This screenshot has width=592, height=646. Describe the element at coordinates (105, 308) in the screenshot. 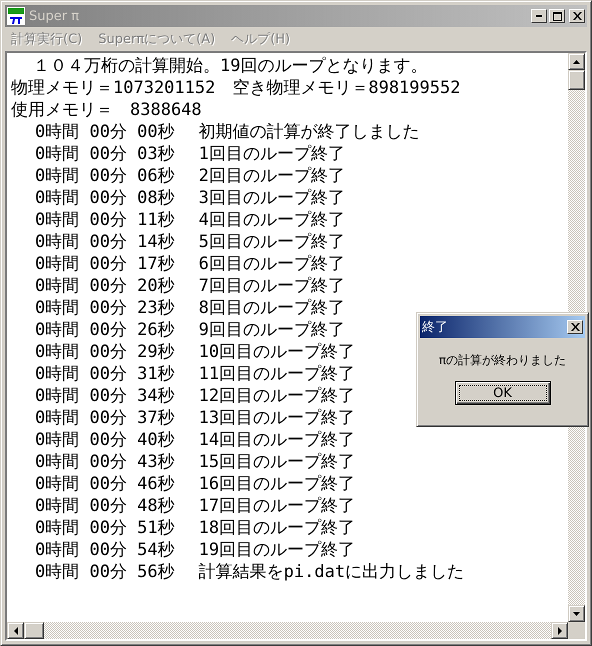

I see `elapsed-time: 0時間 00分 23秒` at that location.